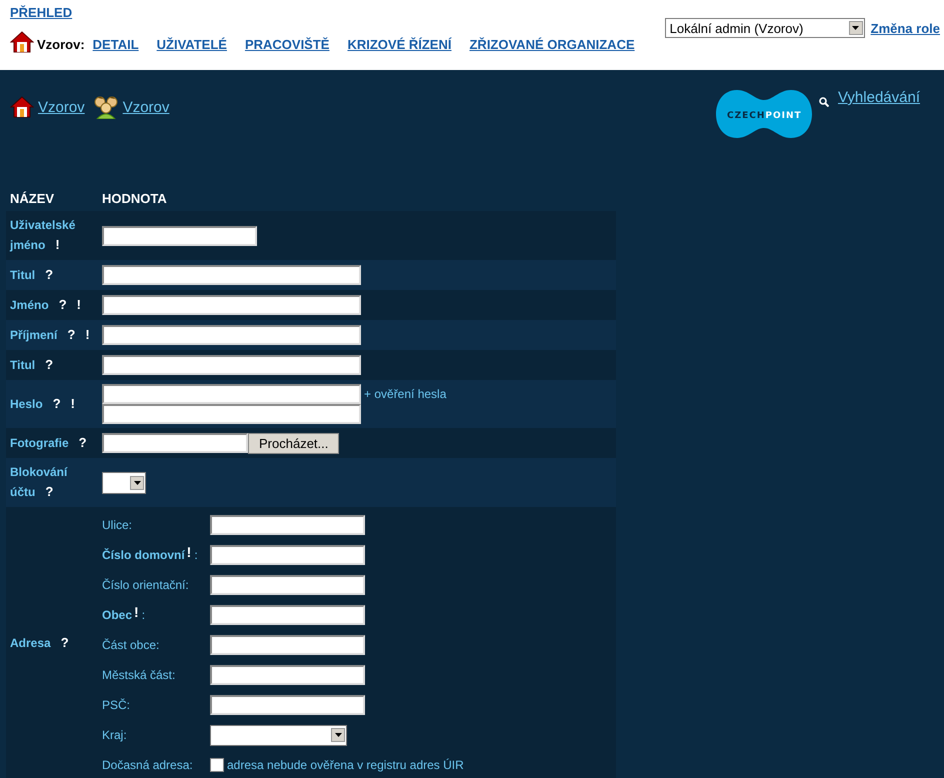 Image resolution: width=944 pixels, height=778 pixels. What do you see at coordinates (39, 482) in the screenshot?
I see `field-label: Blokování účtu ?` at bounding box center [39, 482].